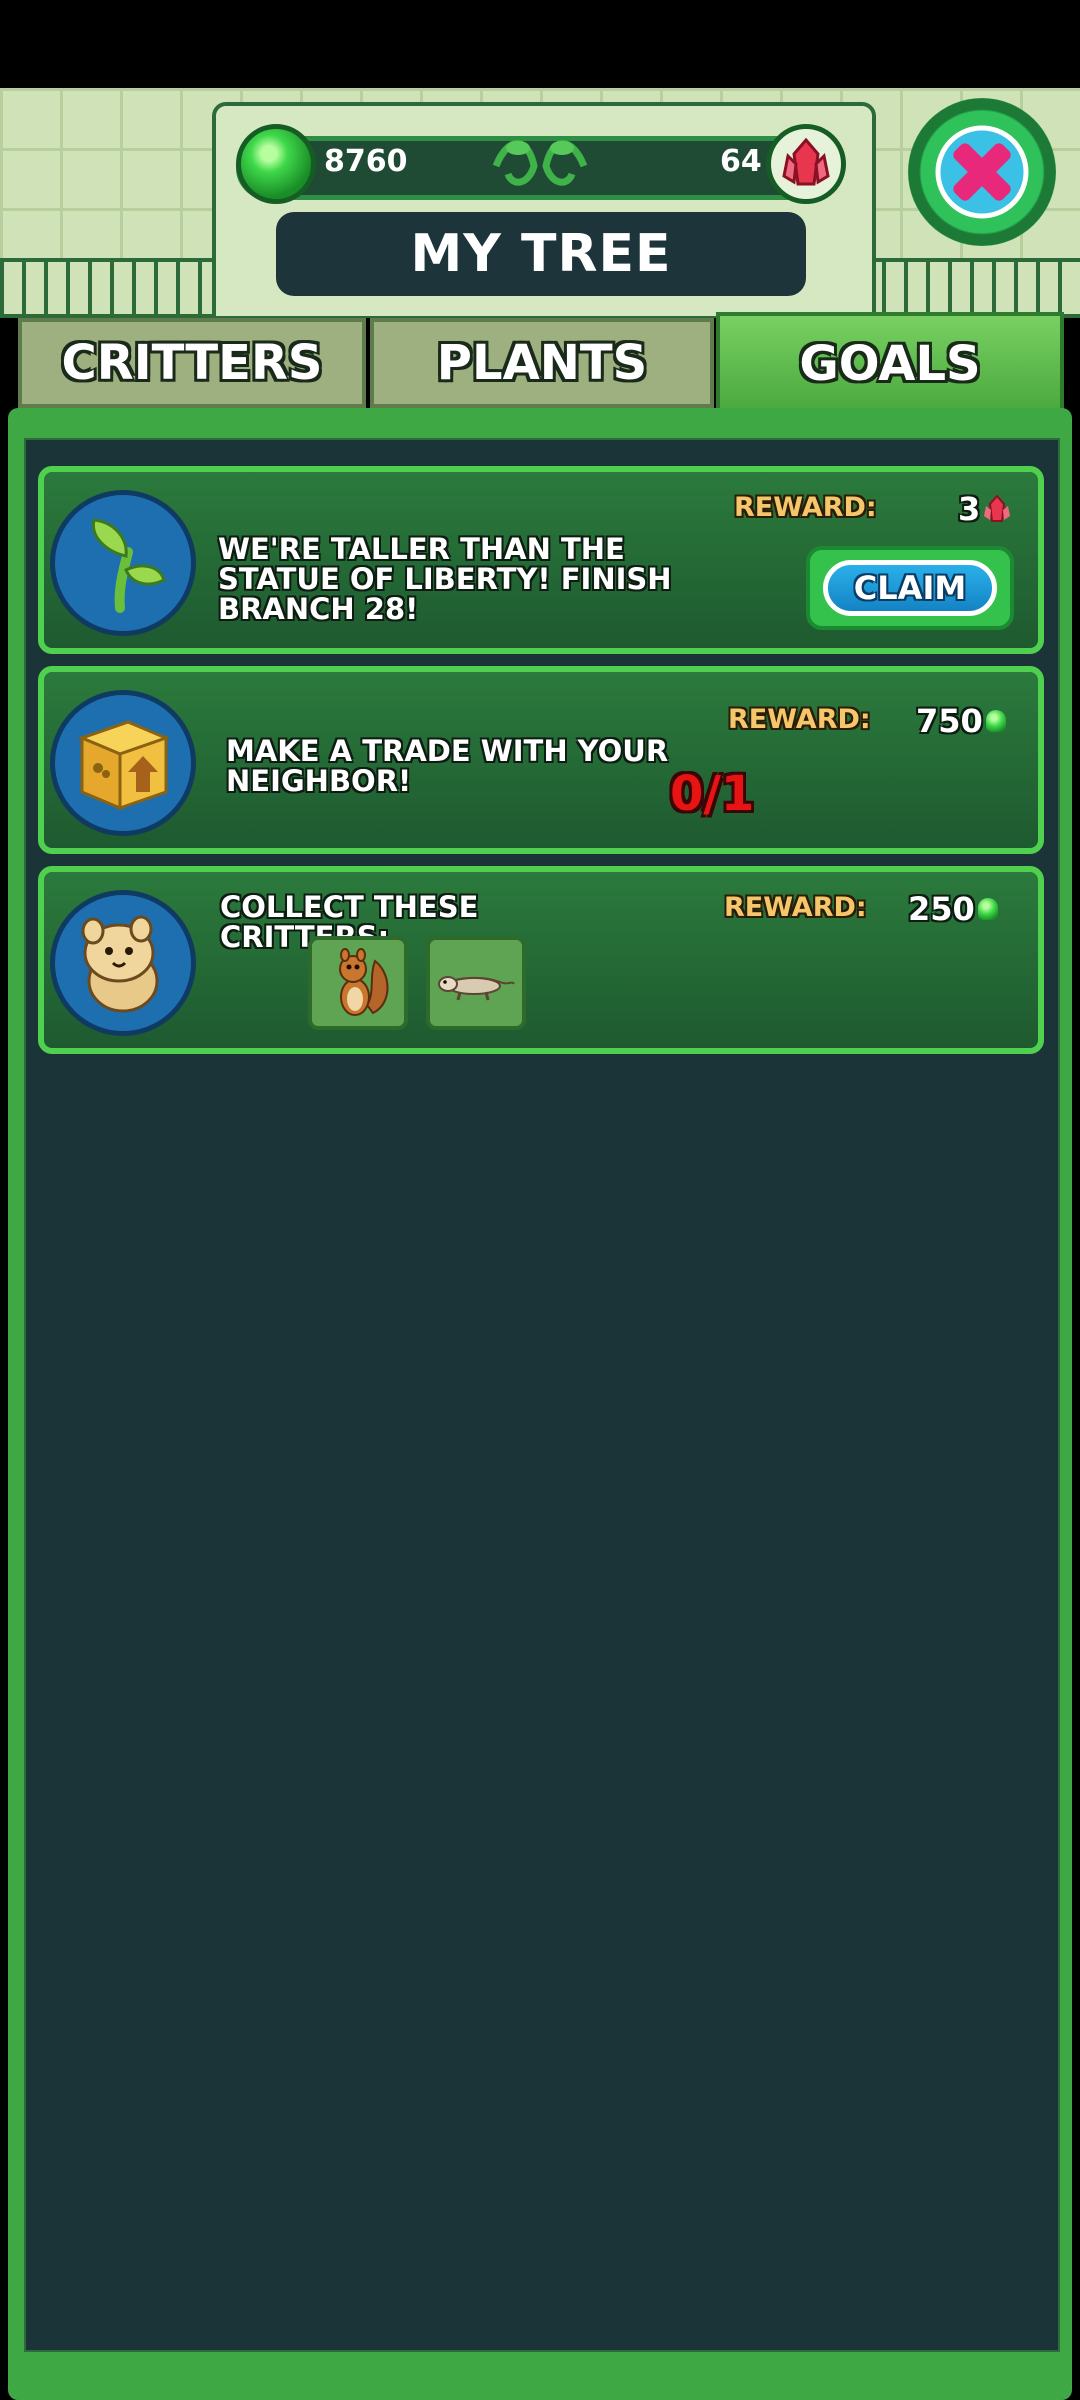 The width and height of the screenshot is (1080, 2400). Describe the element at coordinates (123, 963) in the screenshot. I see `critter-icon` at that location.